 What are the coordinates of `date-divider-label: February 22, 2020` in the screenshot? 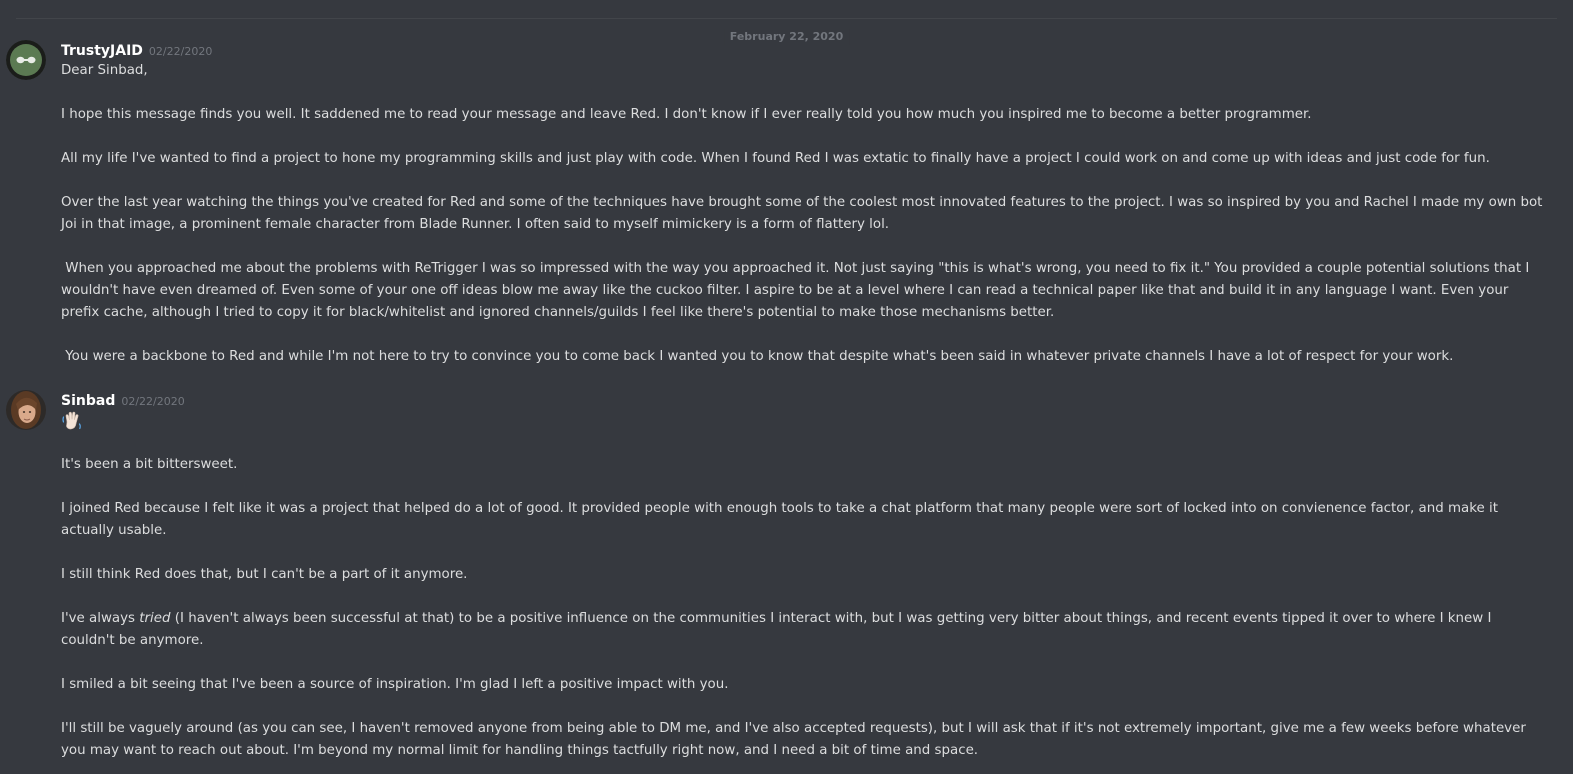 It's located at (786, 37).